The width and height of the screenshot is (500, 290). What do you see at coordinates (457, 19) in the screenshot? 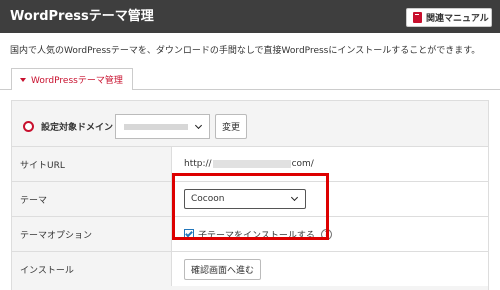
I see `related-manual-label: 関連マニュアル` at bounding box center [457, 19].